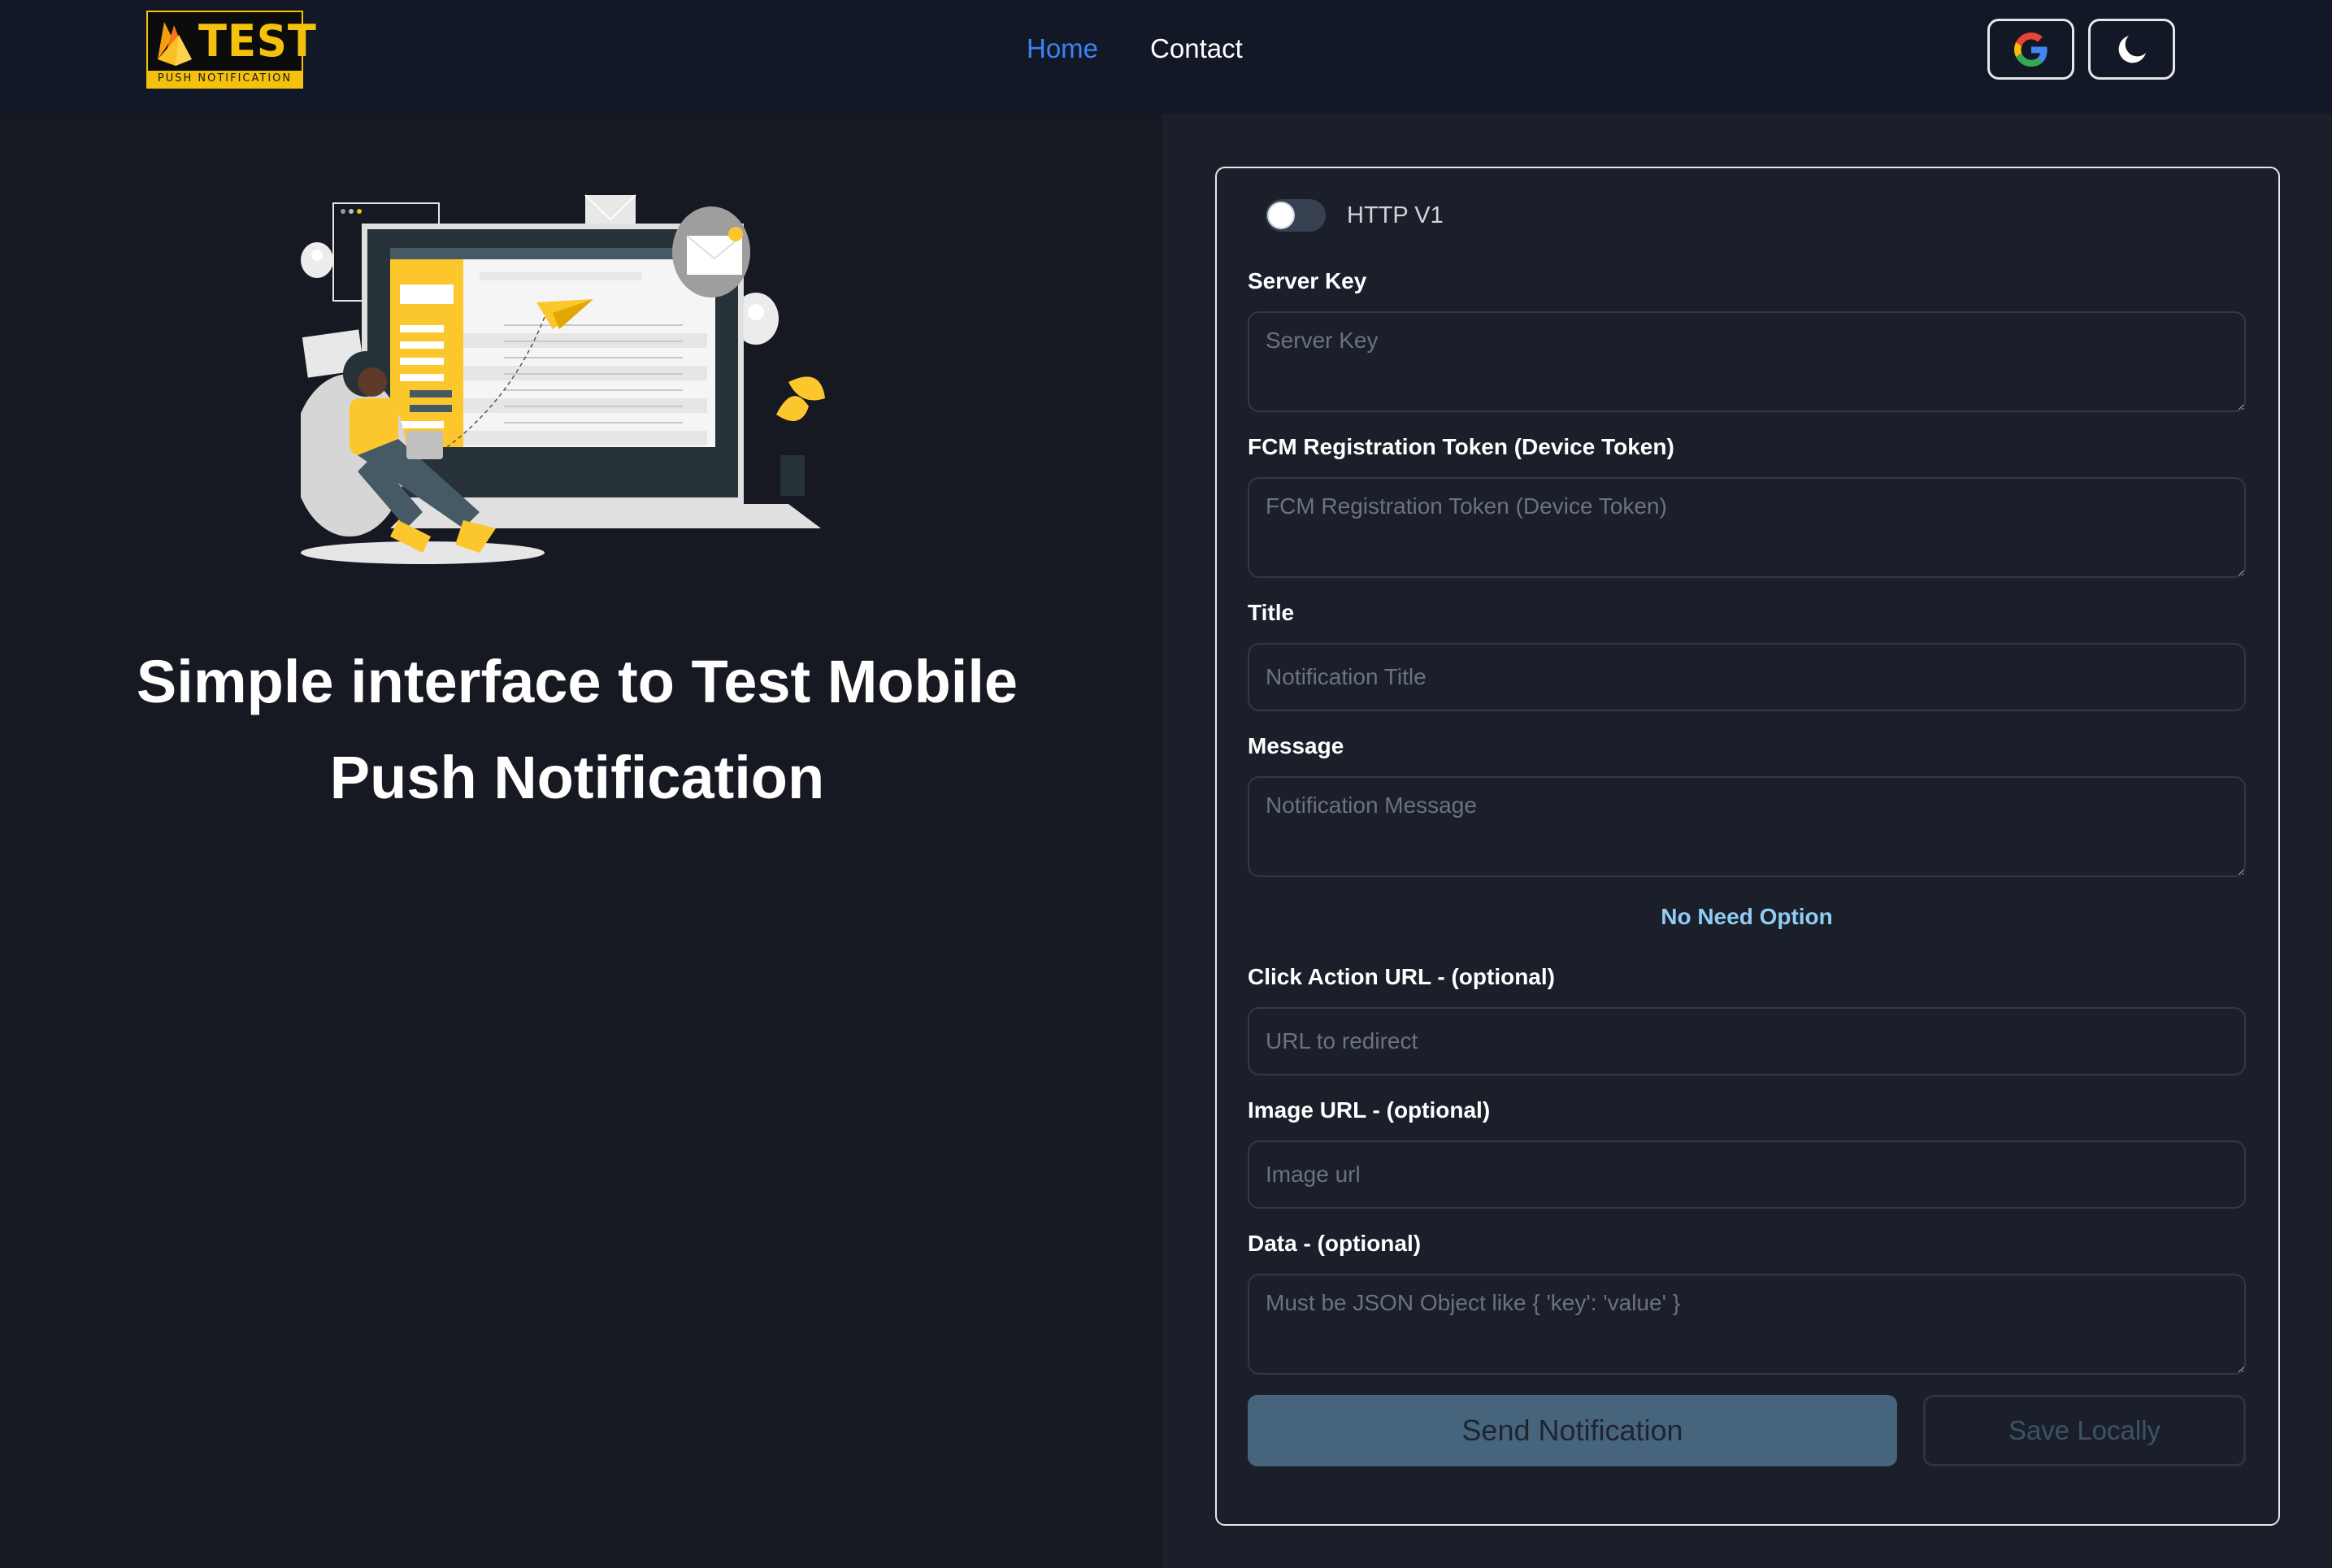 The height and width of the screenshot is (1568, 2332). Describe the element at coordinates (1281, 215) in the screenshot. I see `toggle-knob` at that location.